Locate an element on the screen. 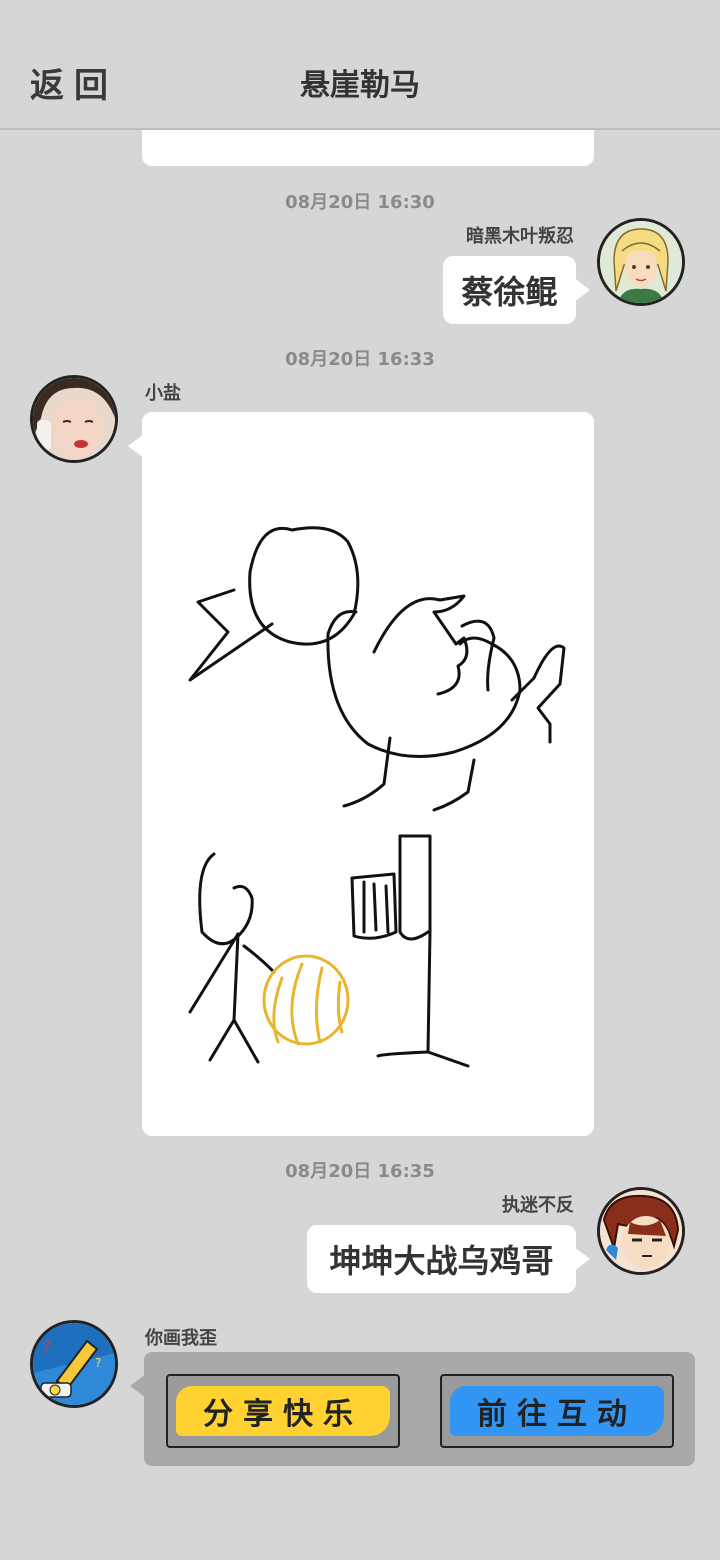  basketball-drawing is located at coordinates (306, 1000).